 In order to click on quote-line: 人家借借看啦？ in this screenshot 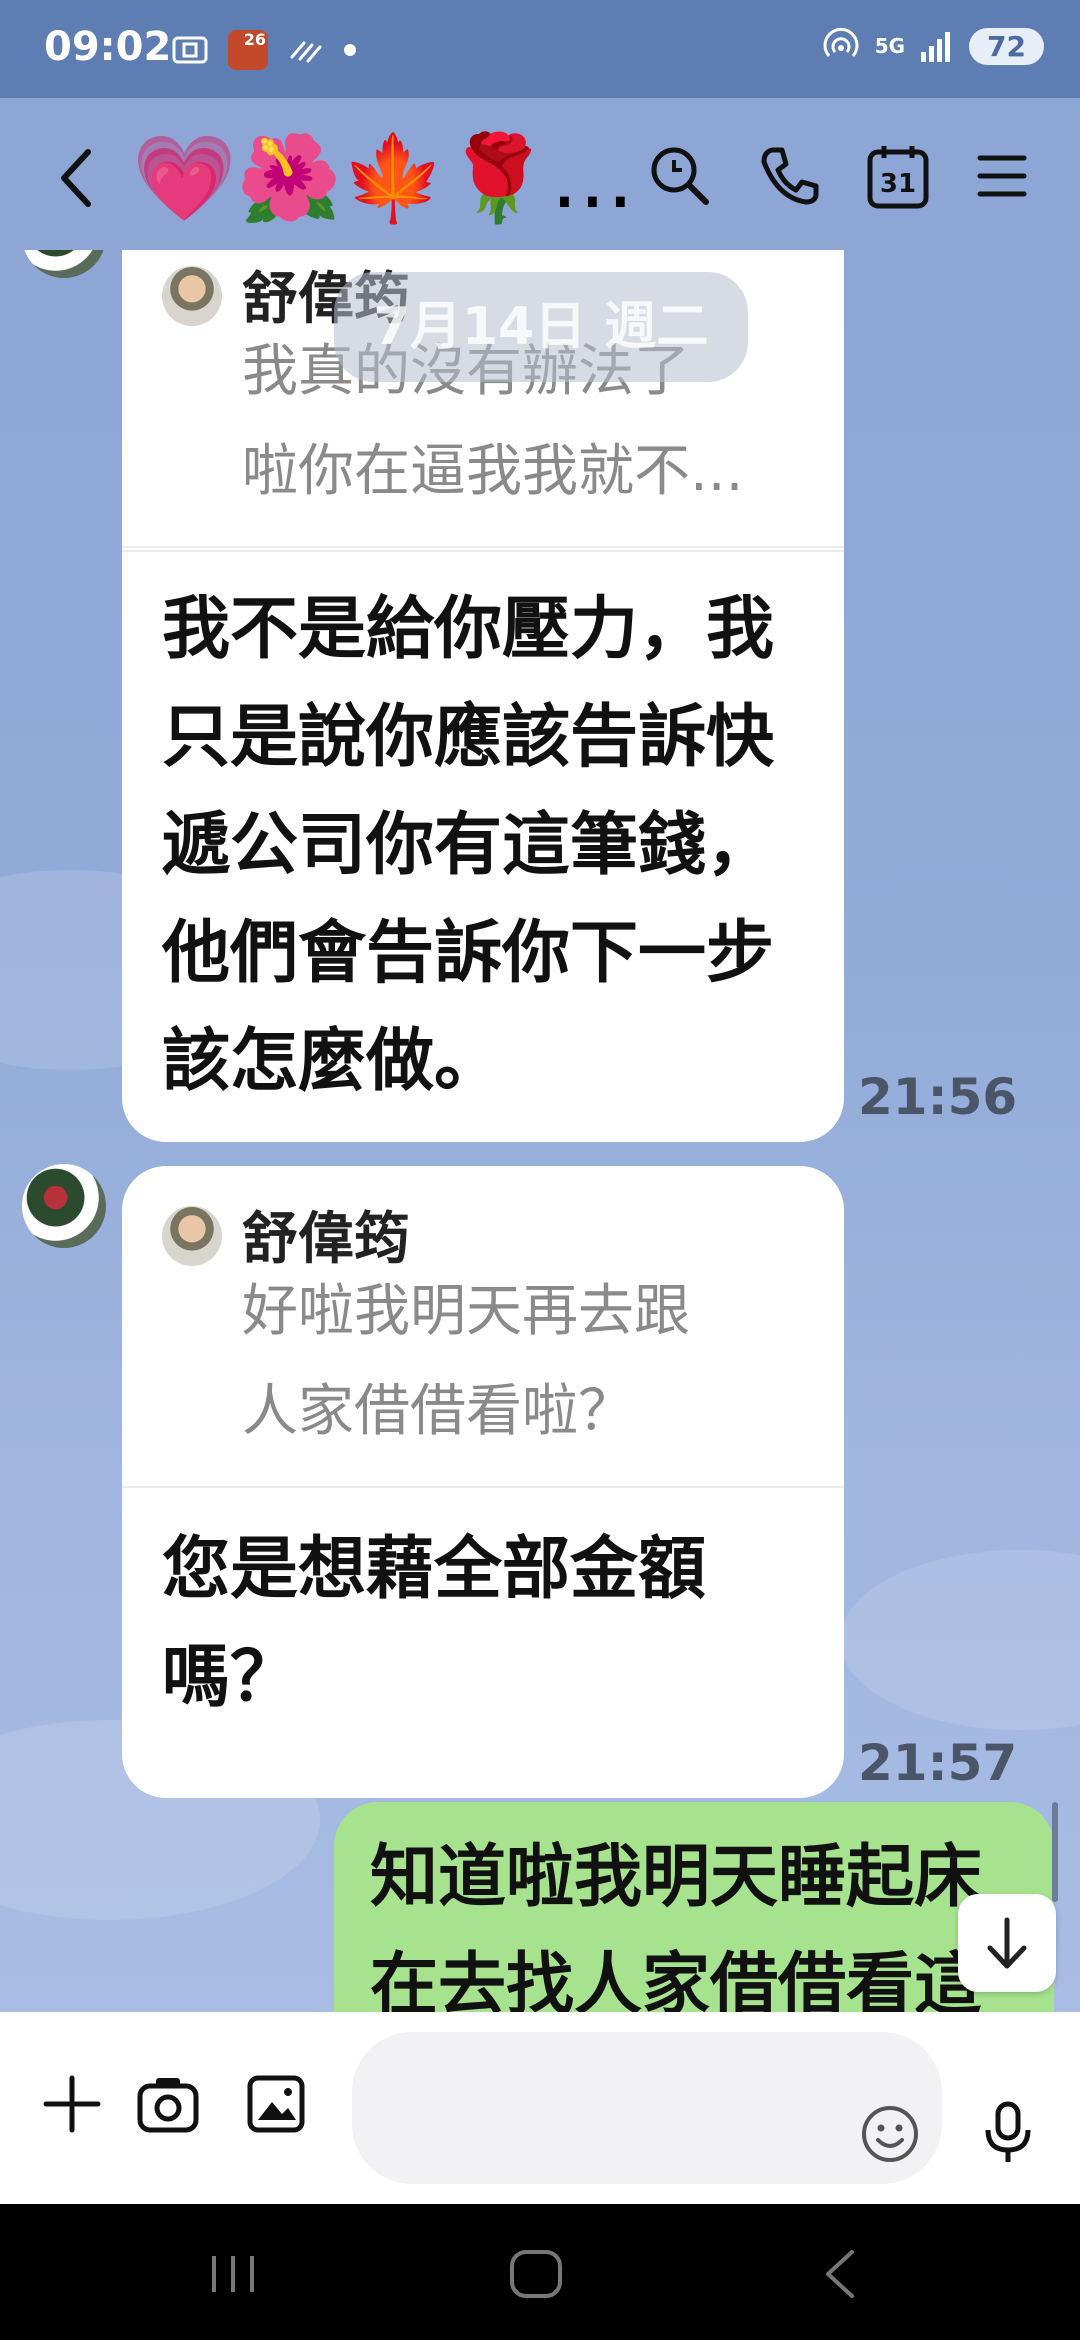, I will do `click(438, 1411)`.